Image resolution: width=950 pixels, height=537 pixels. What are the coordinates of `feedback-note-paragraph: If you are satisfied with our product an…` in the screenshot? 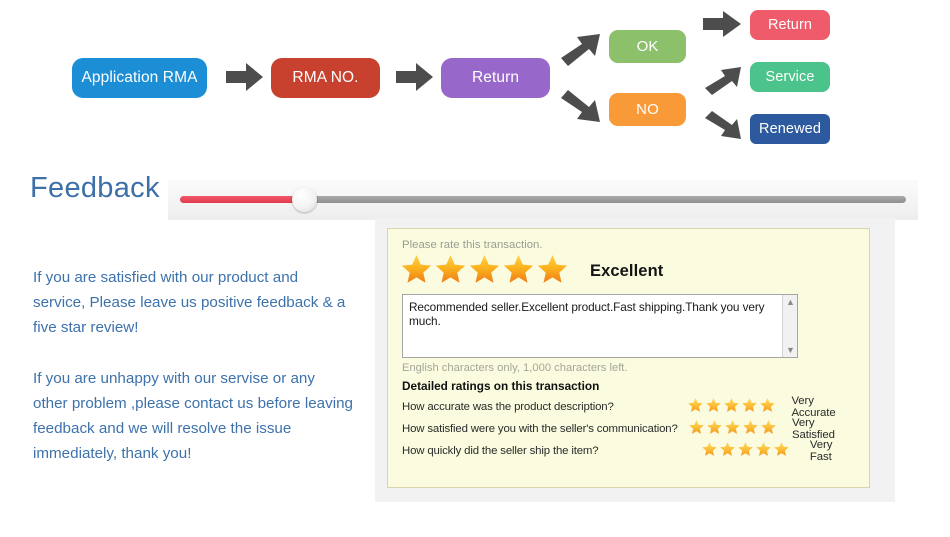 It's located at (189, 302).